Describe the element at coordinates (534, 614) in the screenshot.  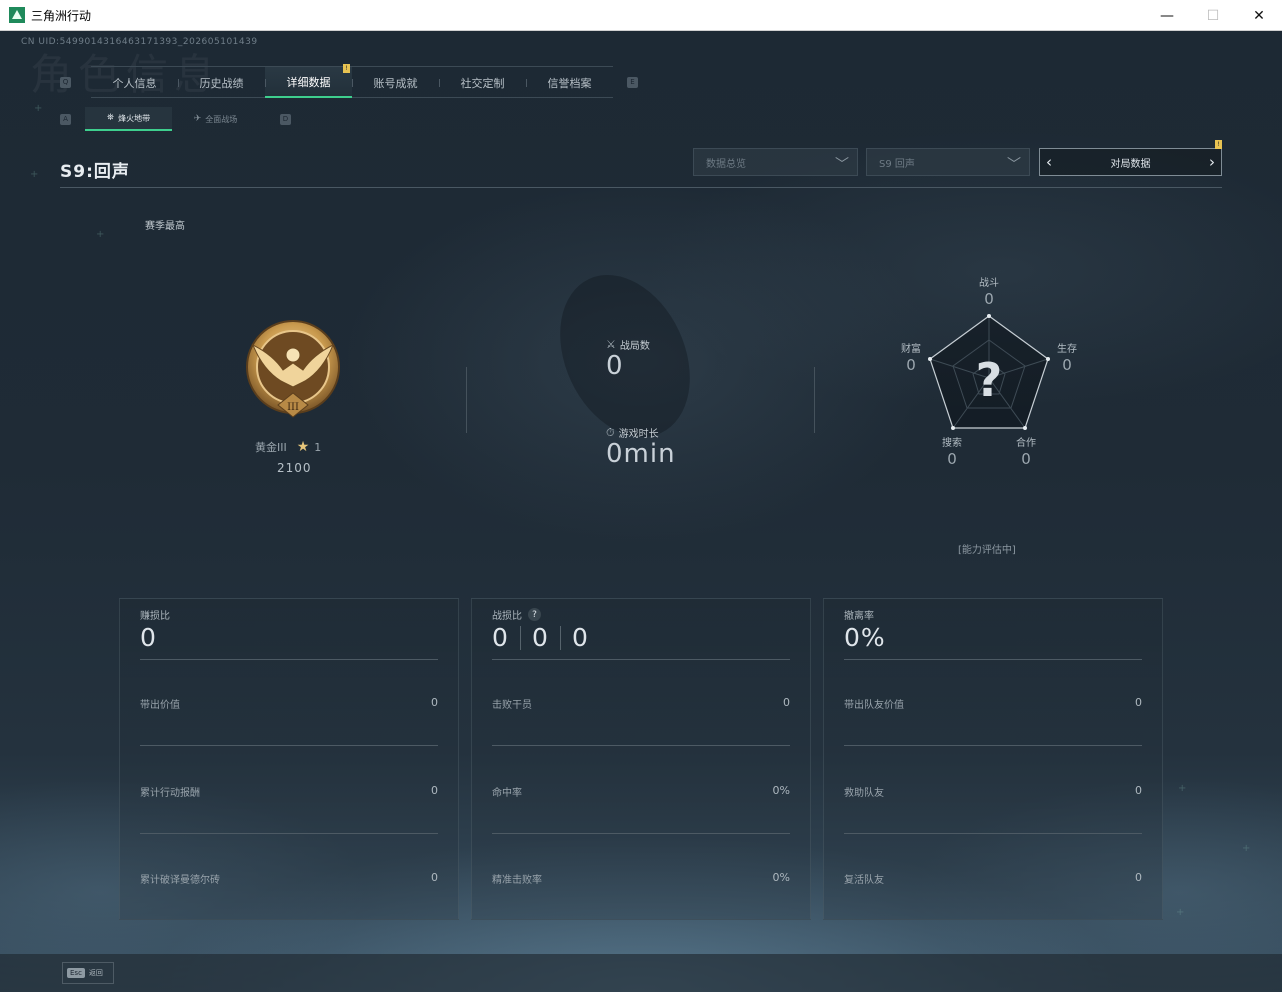
I see `help-icon: ?` at that location.